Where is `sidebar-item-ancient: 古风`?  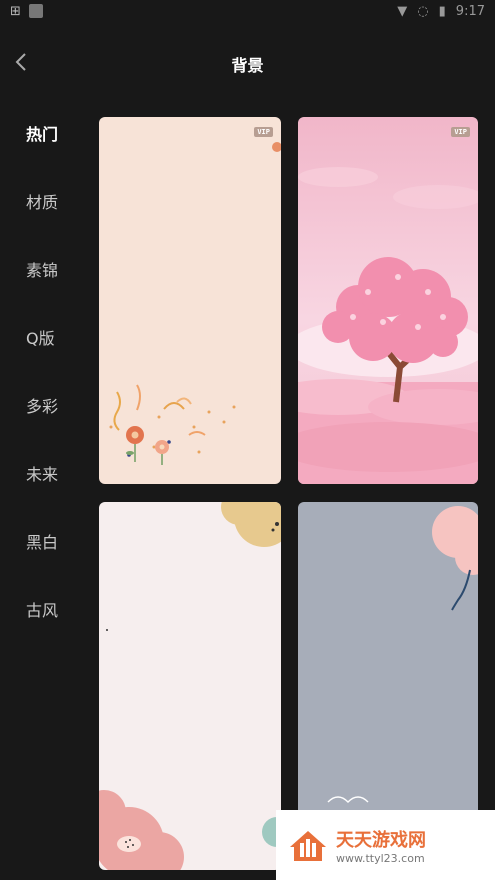
sidebar-item-ancient: 古风 is located at coordinates (42, 628).